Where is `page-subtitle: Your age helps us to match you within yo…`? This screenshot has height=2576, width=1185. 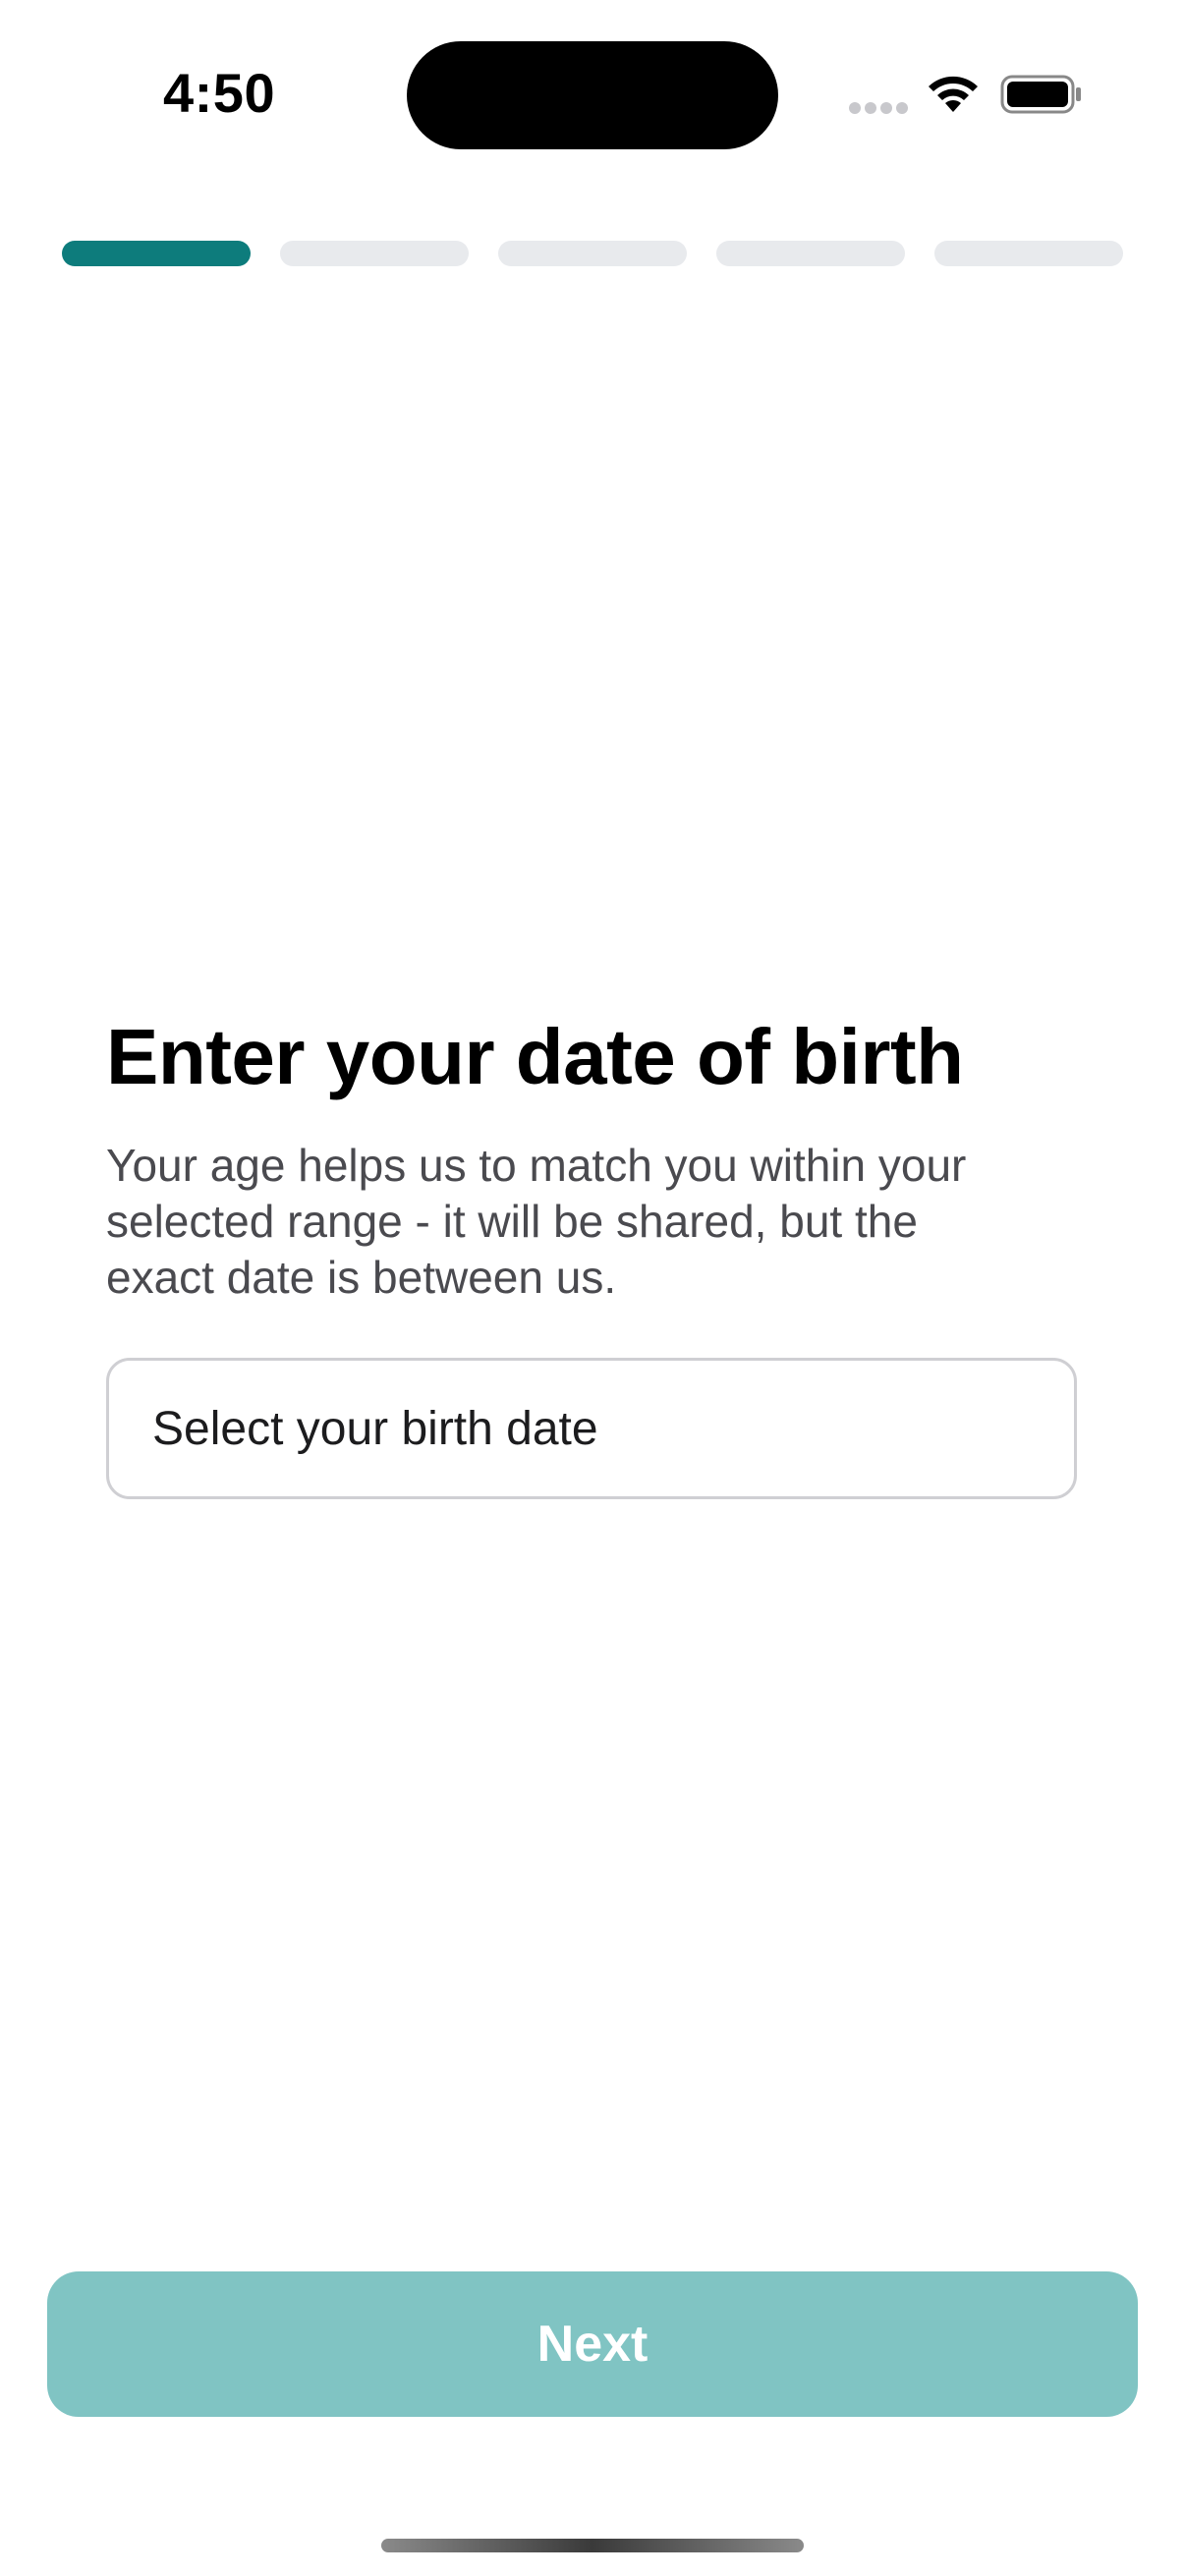 page-subtitle: Your age helps us to match you within yo… is located at coordinates (598, 1222).